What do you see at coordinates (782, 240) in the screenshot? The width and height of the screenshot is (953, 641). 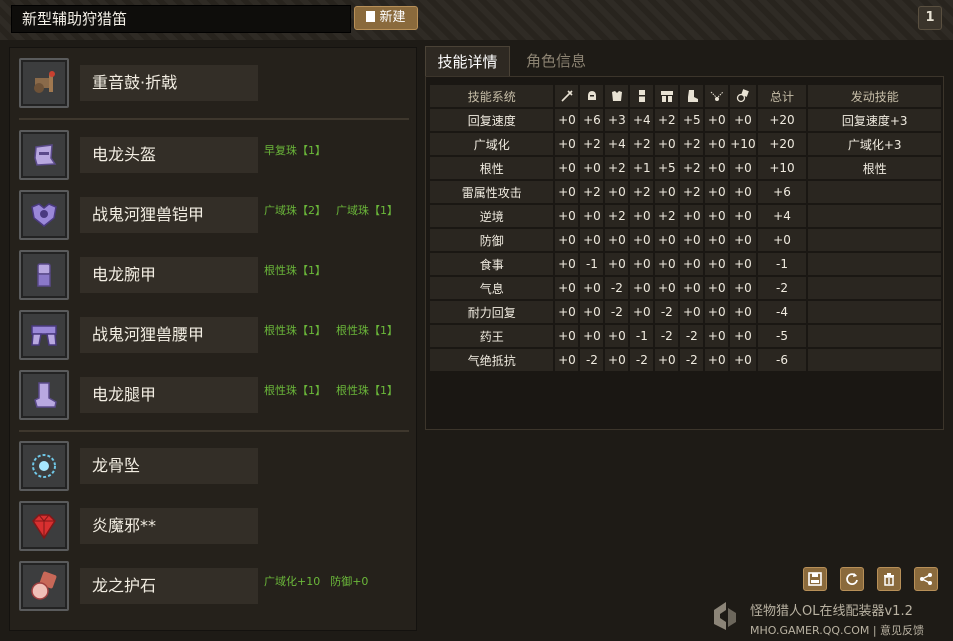 I see `skill-total-cell: +0` at bounding box center [782, 240].